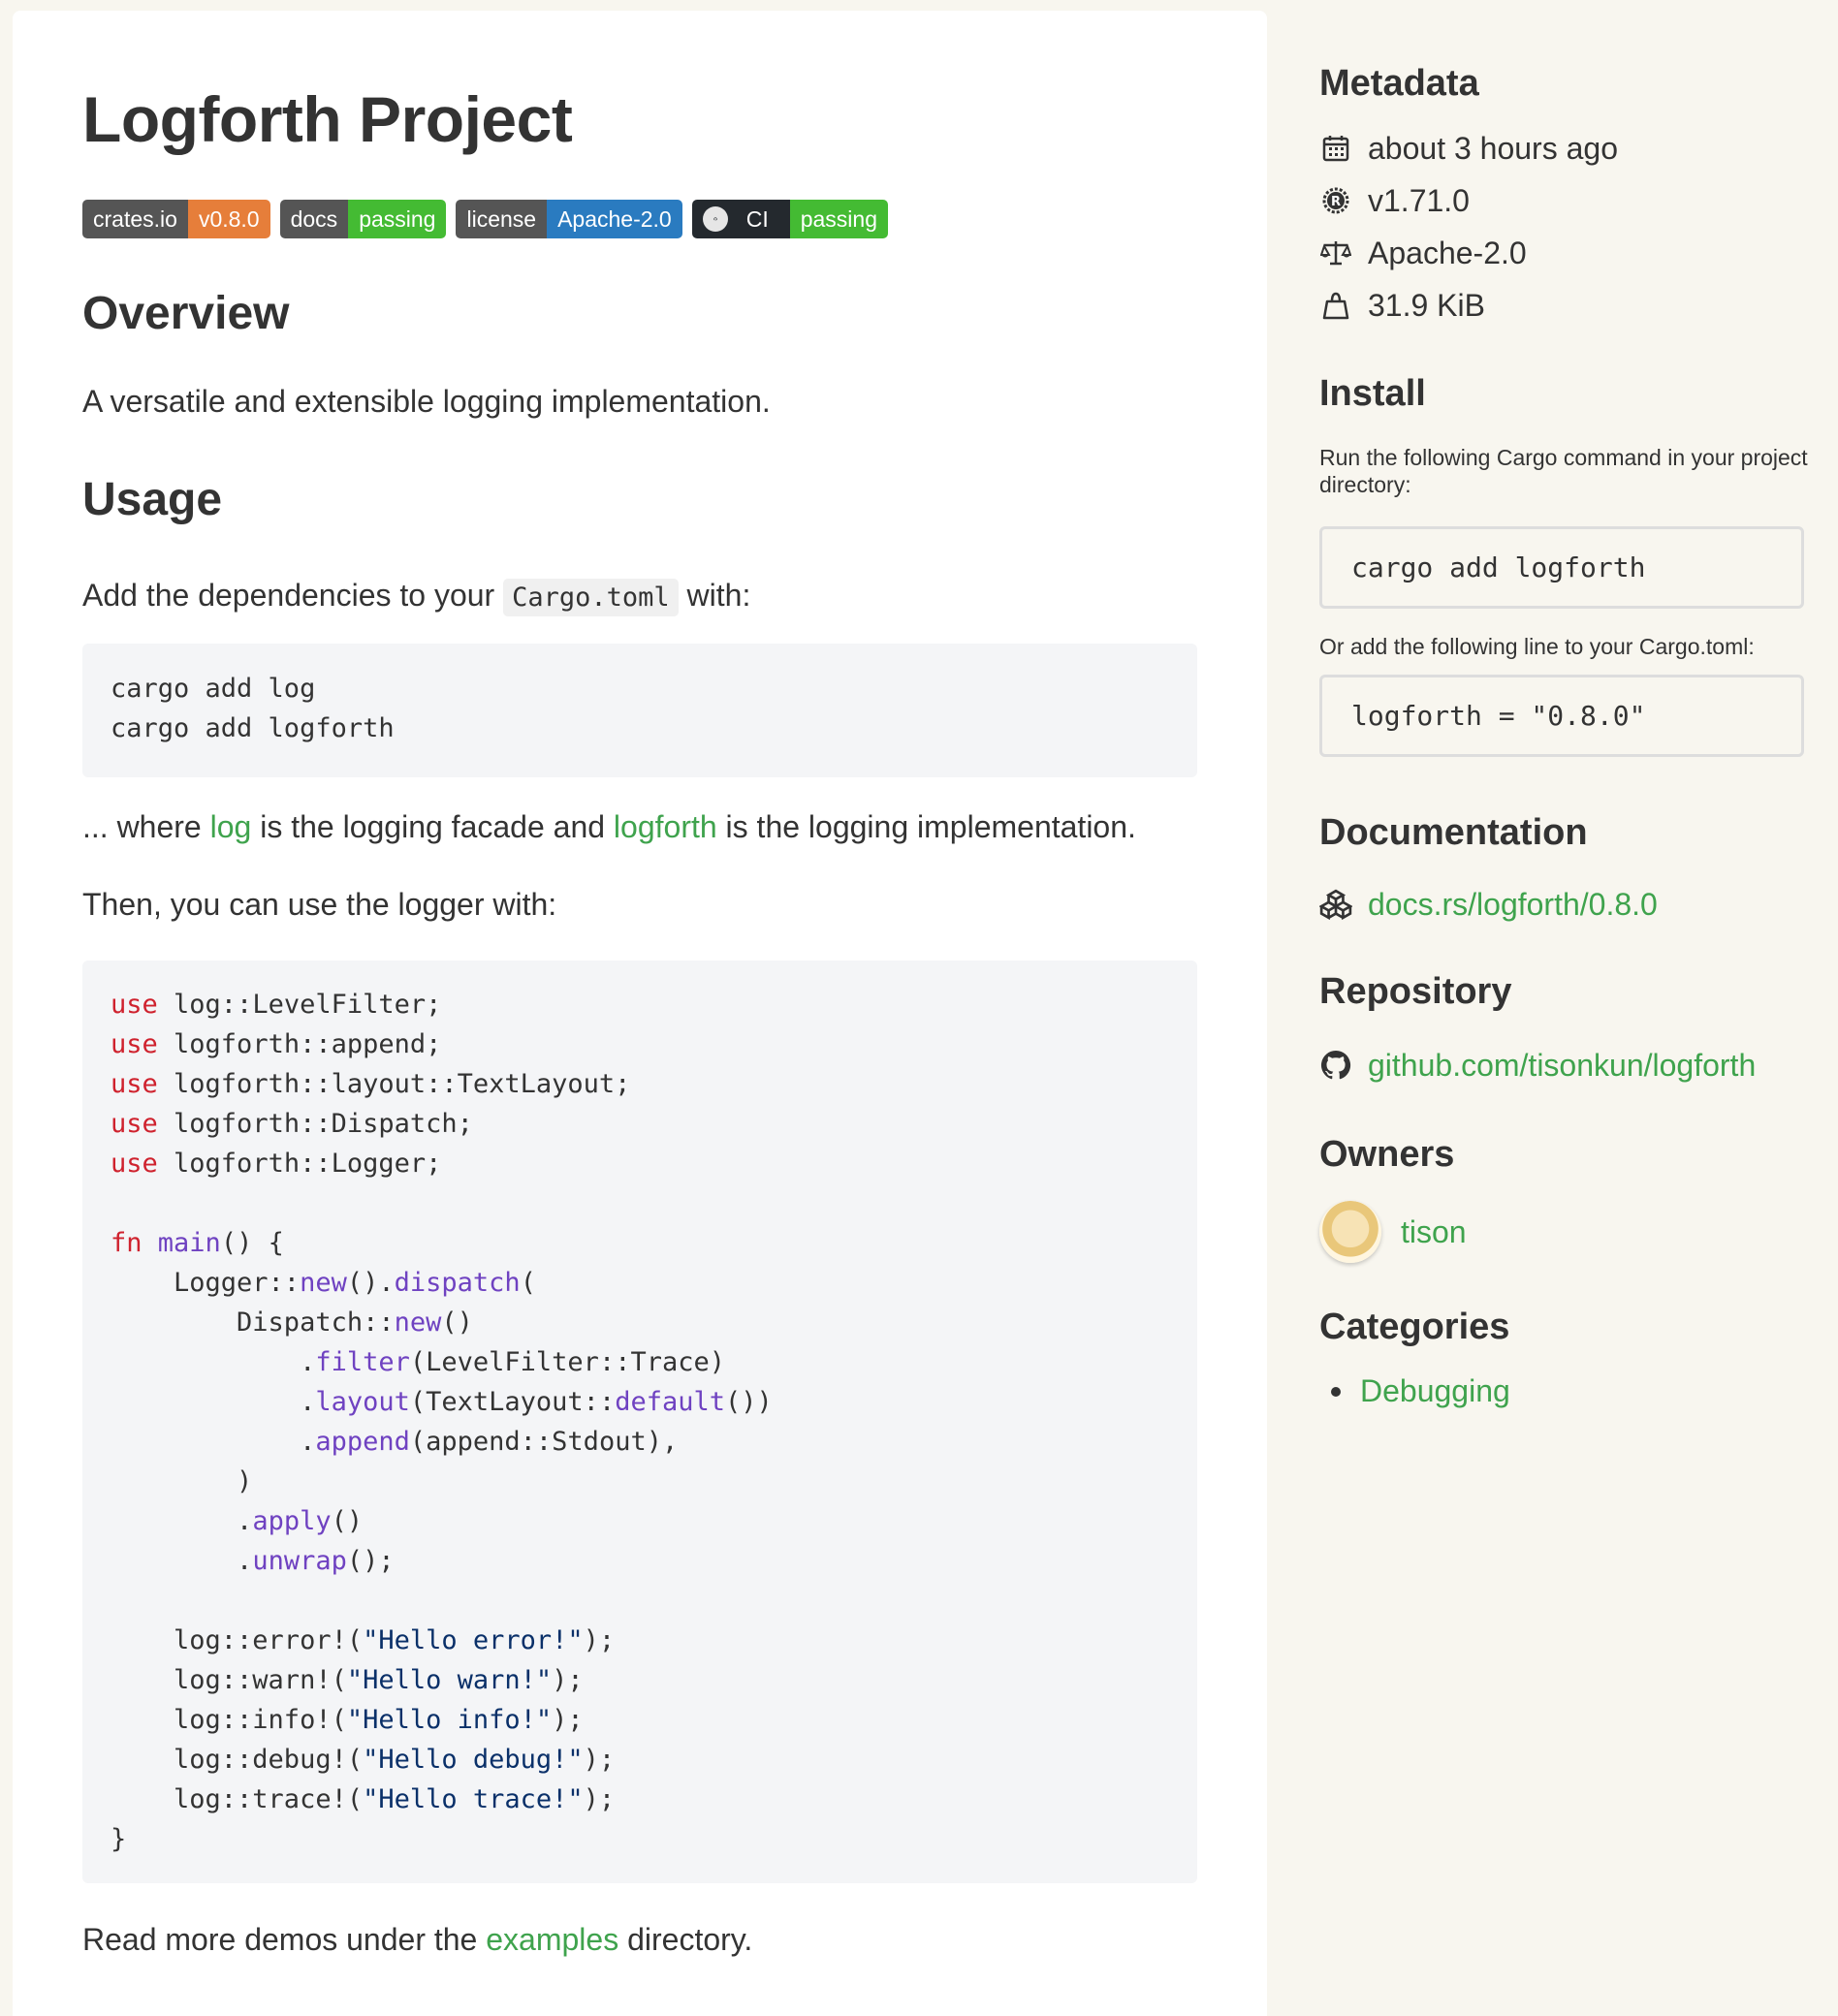 Image resolution: width=1838 pixels, height=2016 pixels. What do you see at coordinates (1561, 716) in the screenshot?
I see `cargo-toml-line-box: logforth = "0.8.0"` at bounding box center [1561, 716].